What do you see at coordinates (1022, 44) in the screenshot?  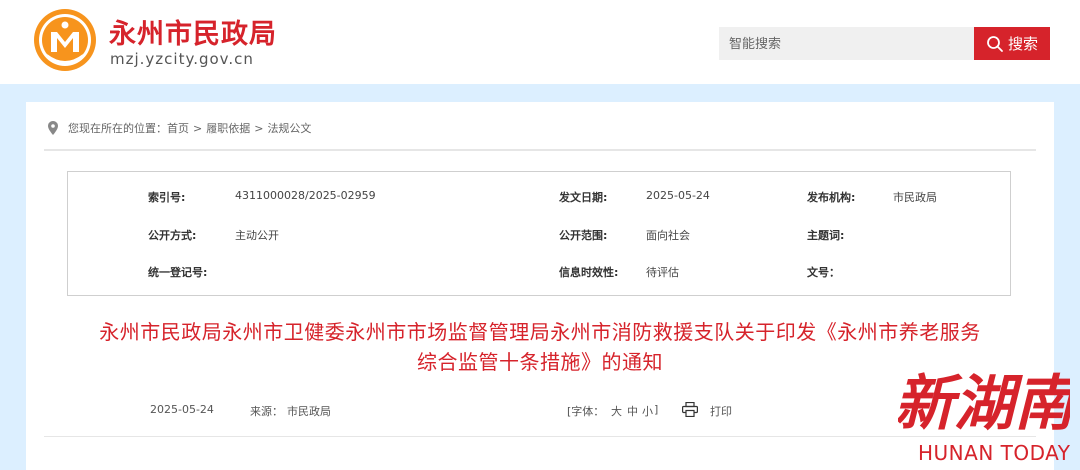 I see `search-button-label: 搜索` at bounding box center [1022, 44].